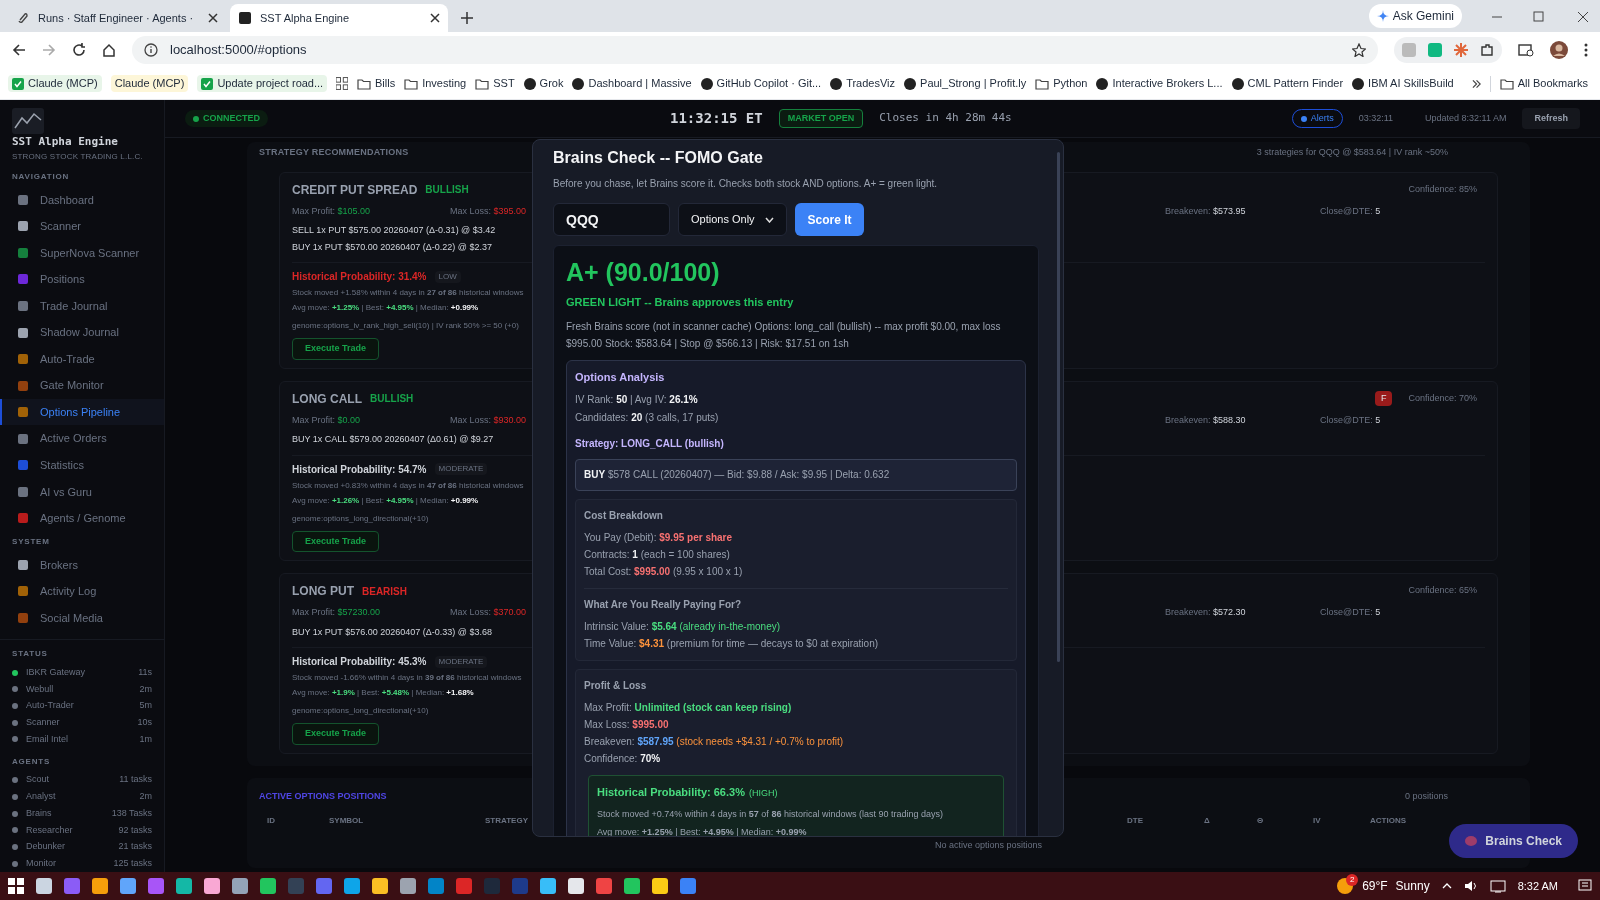  What do you see at coordinates (49, 50) in the screenshot?
I see `forward-icon` at bounding box center [49, 50].